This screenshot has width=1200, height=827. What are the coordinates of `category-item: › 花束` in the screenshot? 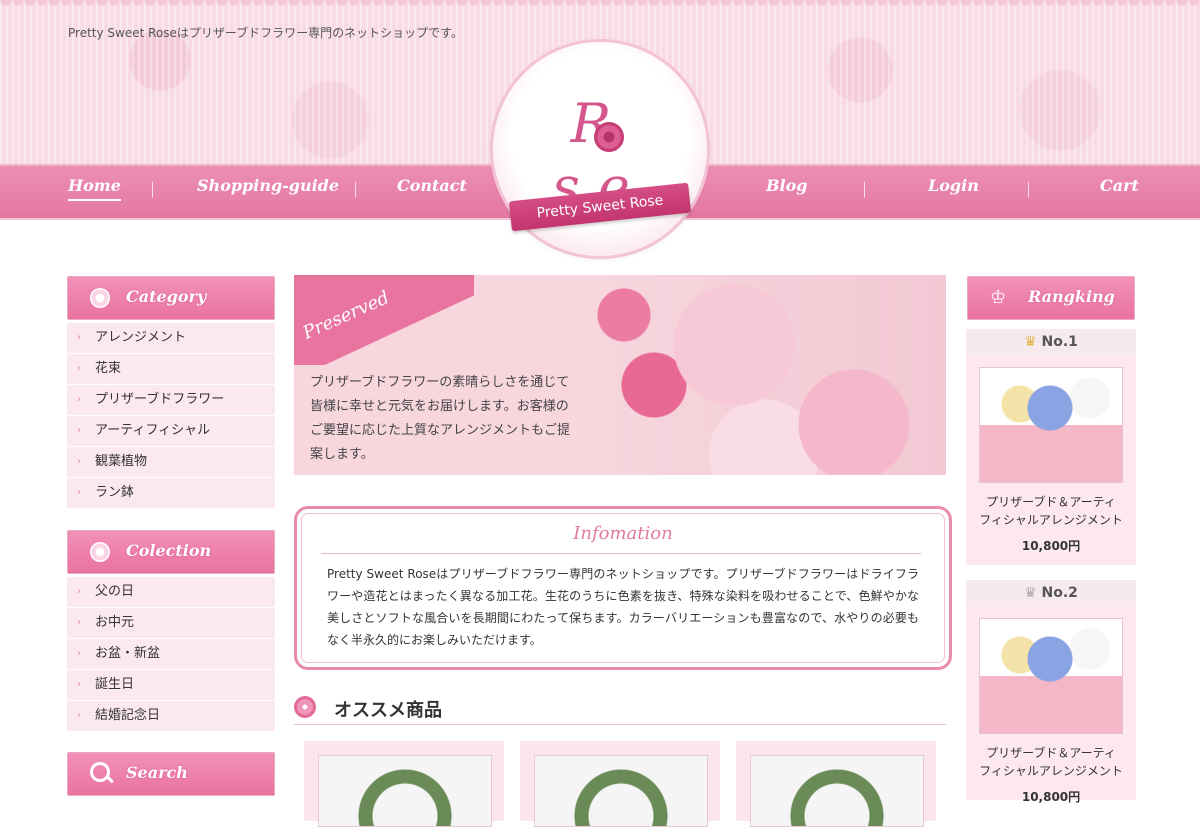 It's located at (171, 369).